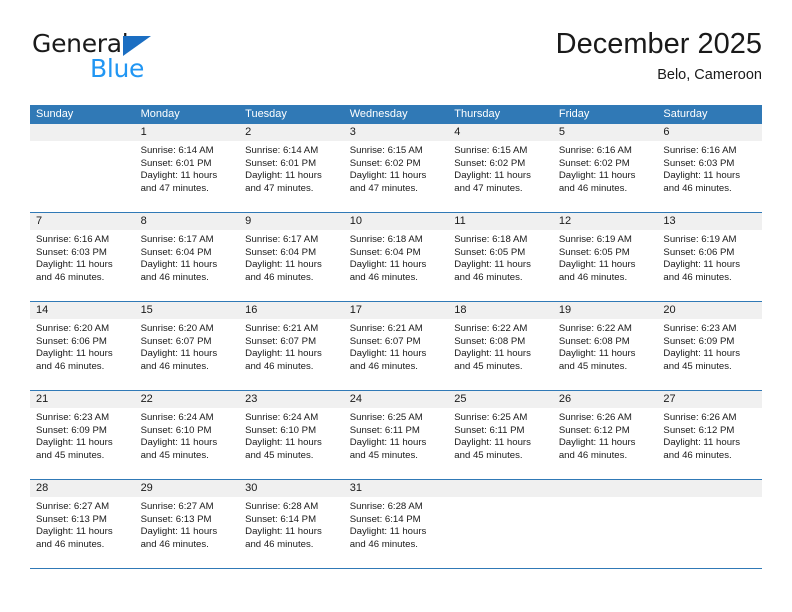 This screenshot has height=612, width=792. I want to click on day-number: 17, so click(396, 310).